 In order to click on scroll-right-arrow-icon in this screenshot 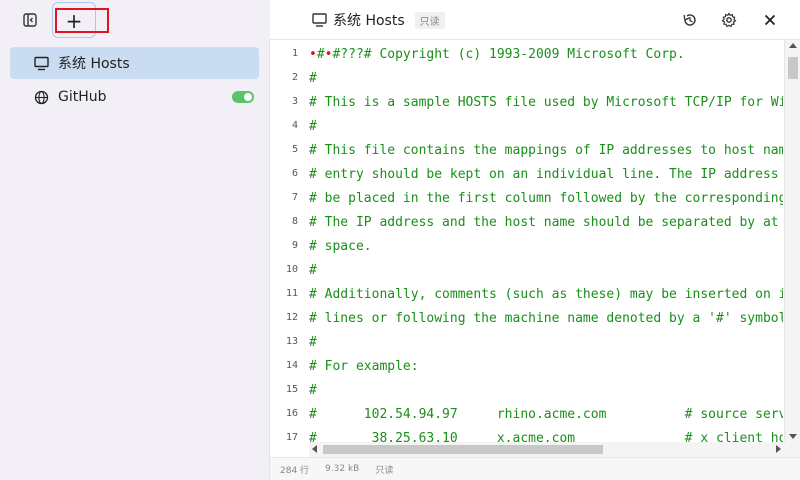, I will do `click(778, 449)`.